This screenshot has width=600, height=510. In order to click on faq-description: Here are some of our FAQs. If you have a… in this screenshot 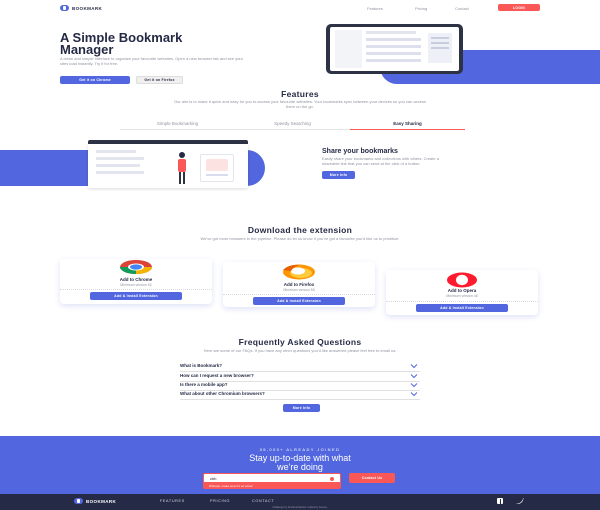, I will do `click(300, 350)`.